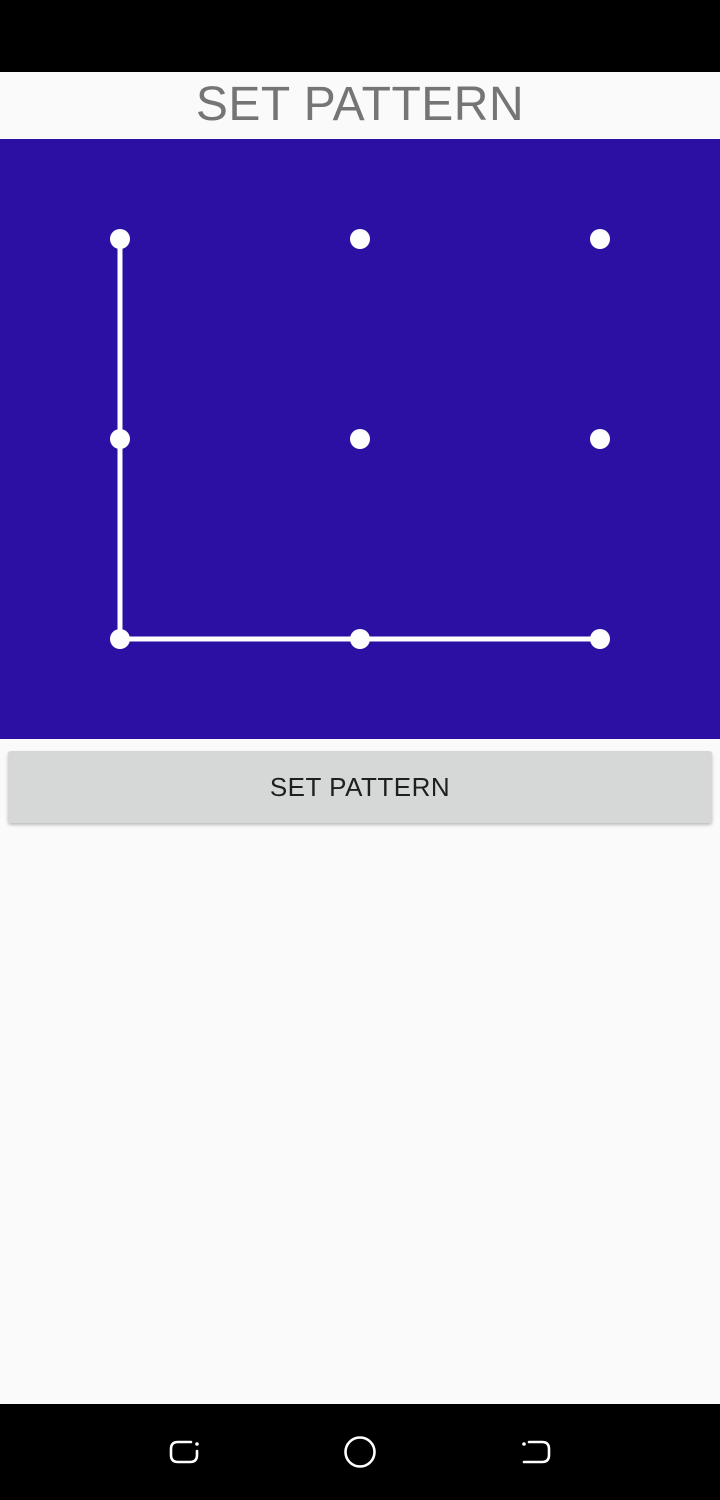 The image size is (720, 1500). What do you see at coordinates (360, 787) in the screenshot?
I see `set-pattern-button: SET PATTERN` at bounding box center [360, 787].